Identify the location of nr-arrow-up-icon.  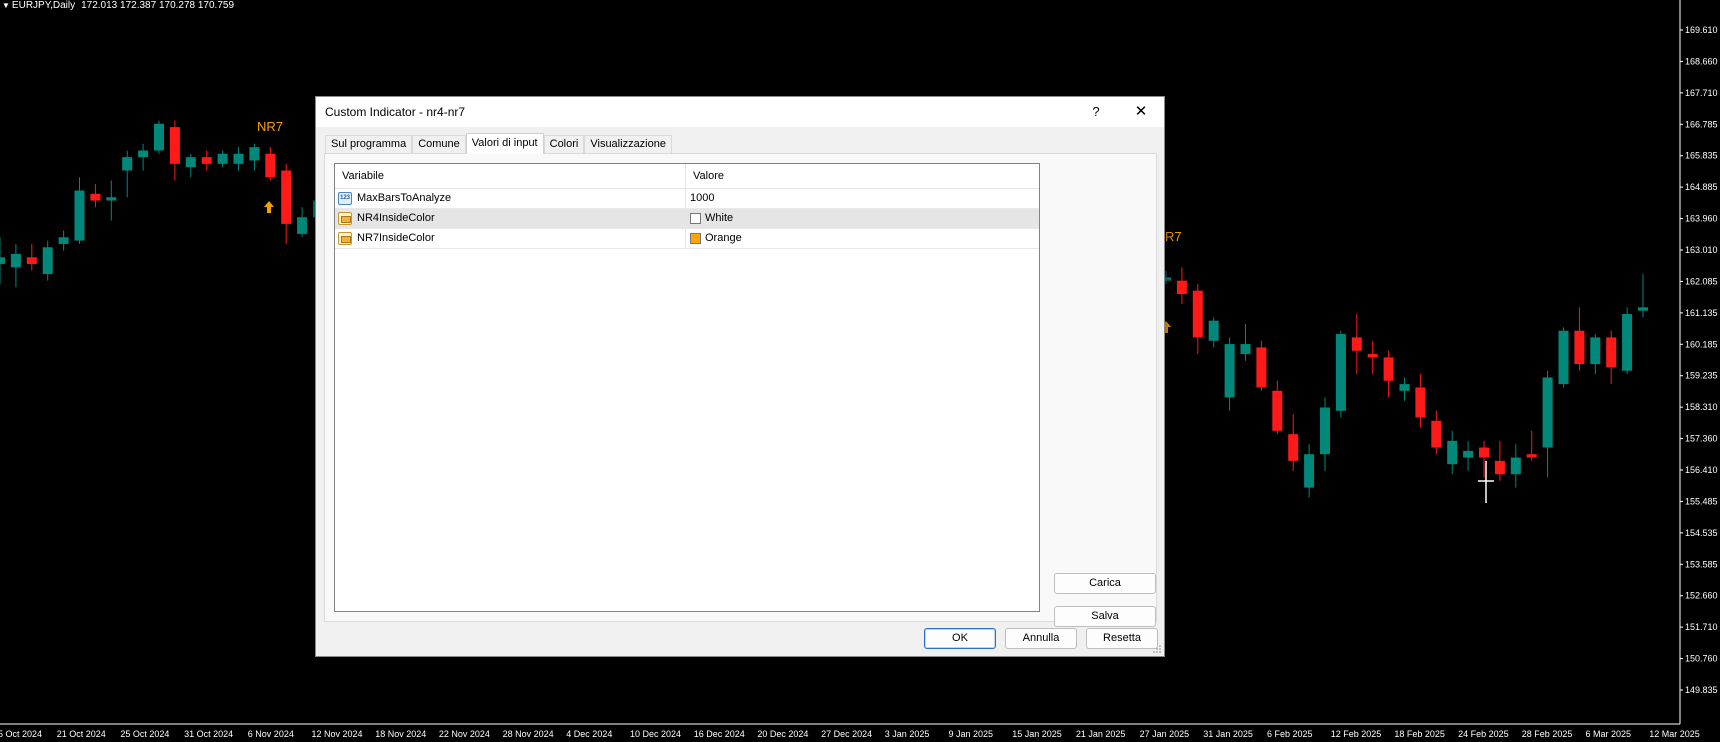
(269, 207).